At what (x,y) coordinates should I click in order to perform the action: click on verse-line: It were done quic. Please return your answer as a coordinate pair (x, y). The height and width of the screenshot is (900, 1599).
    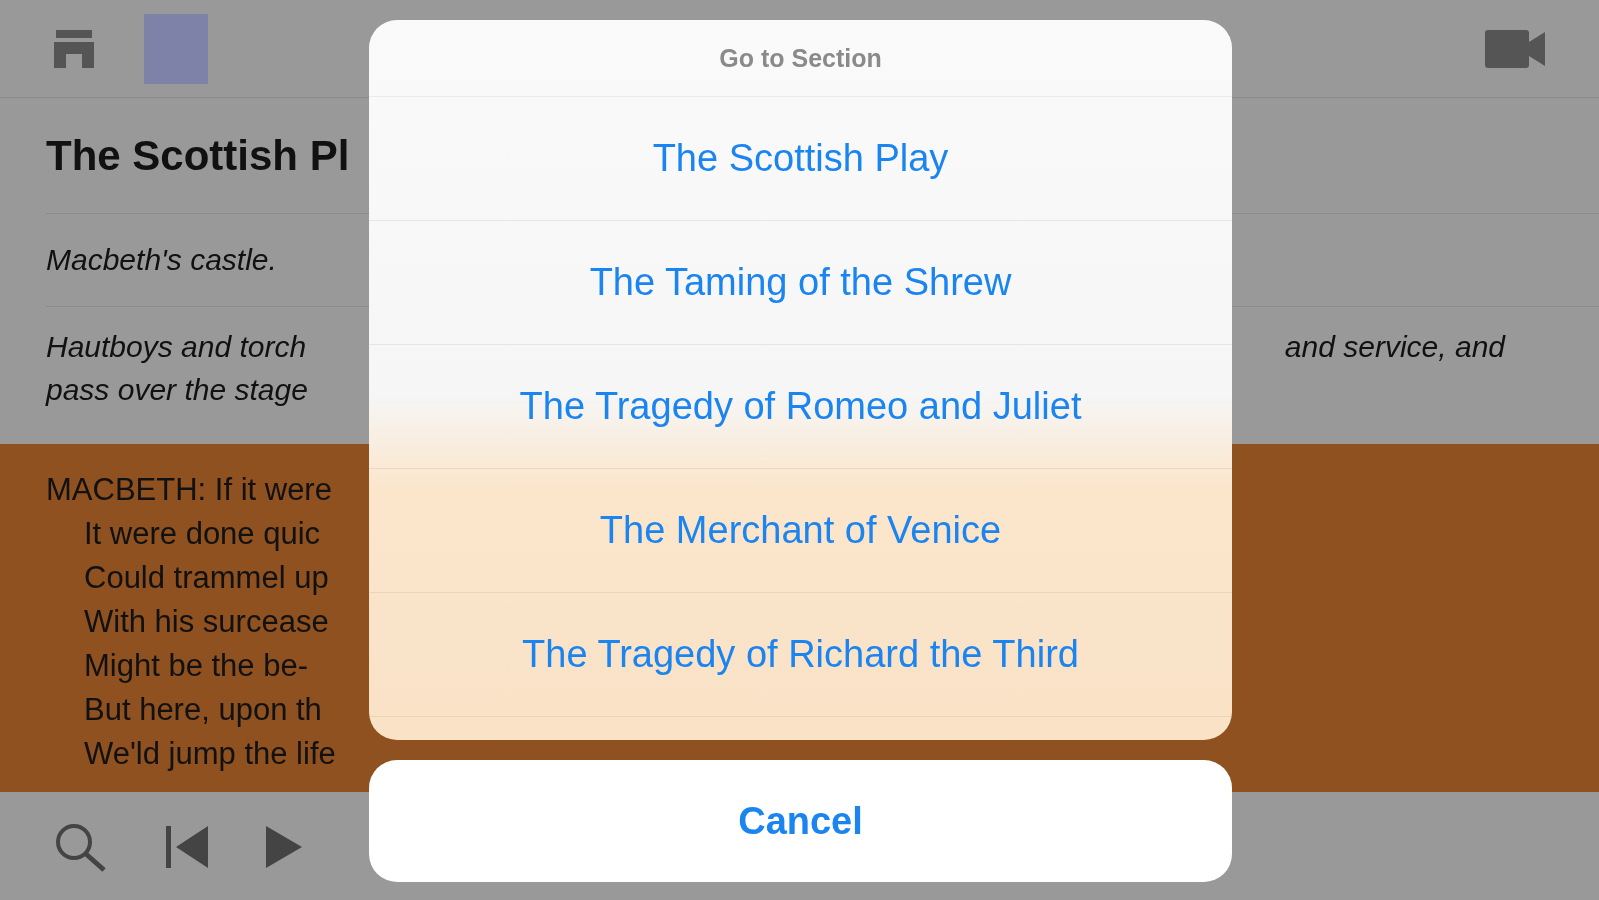
    Looking at the image, I should click on (202, 534).